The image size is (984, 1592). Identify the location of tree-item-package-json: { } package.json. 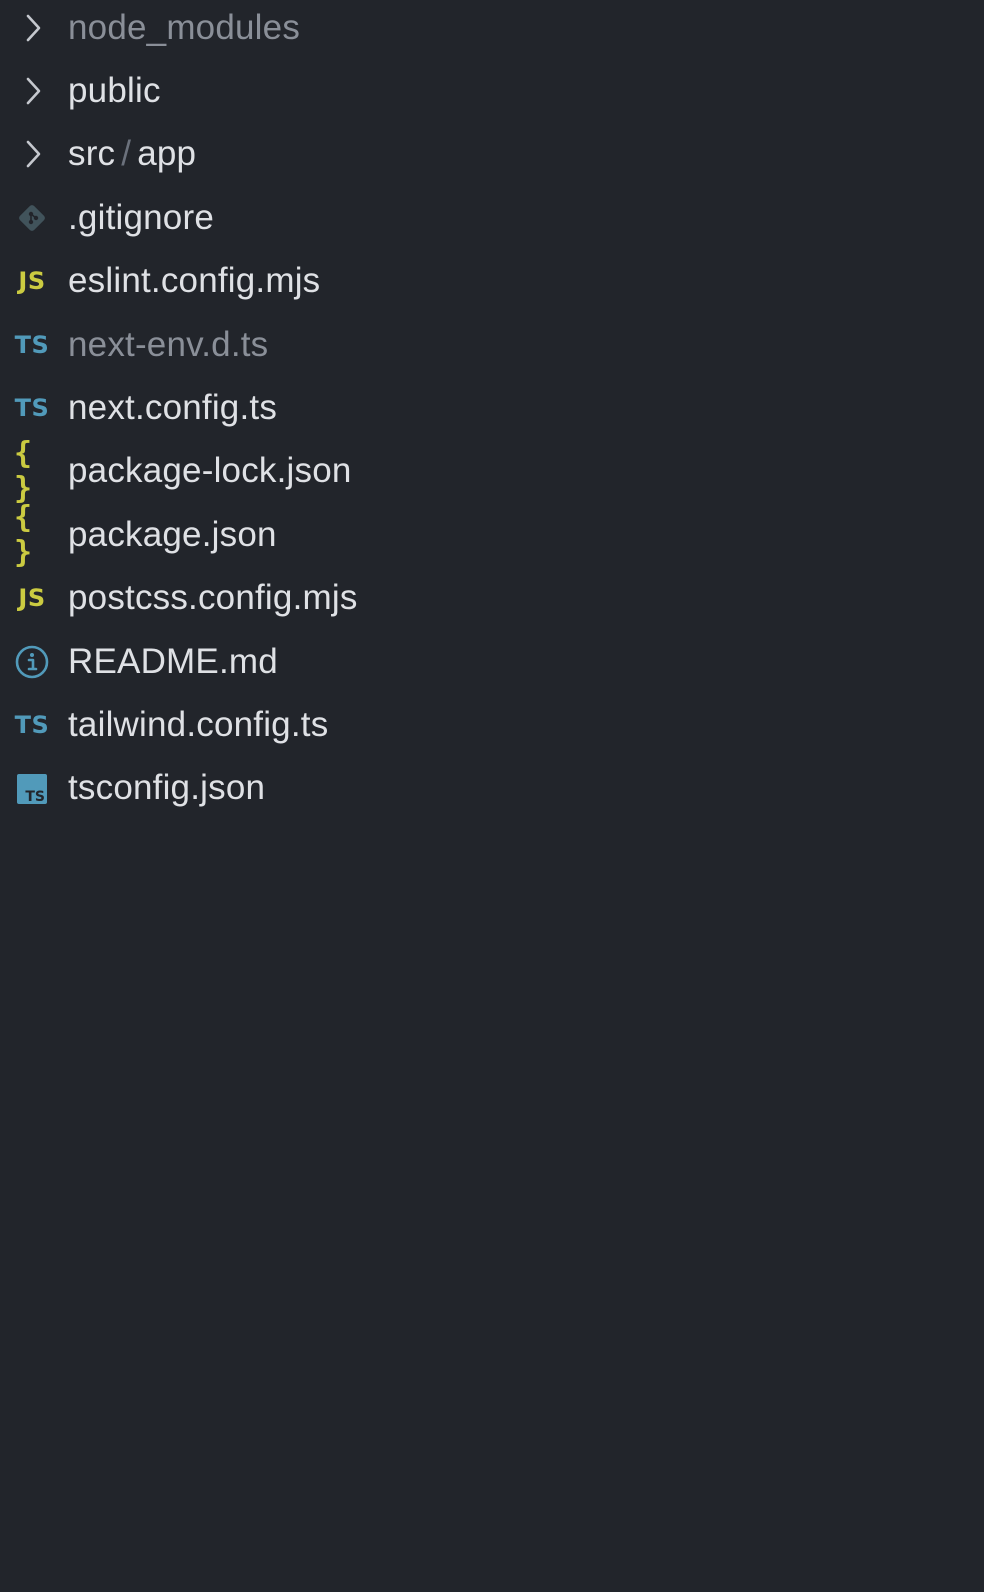
(492, 534).